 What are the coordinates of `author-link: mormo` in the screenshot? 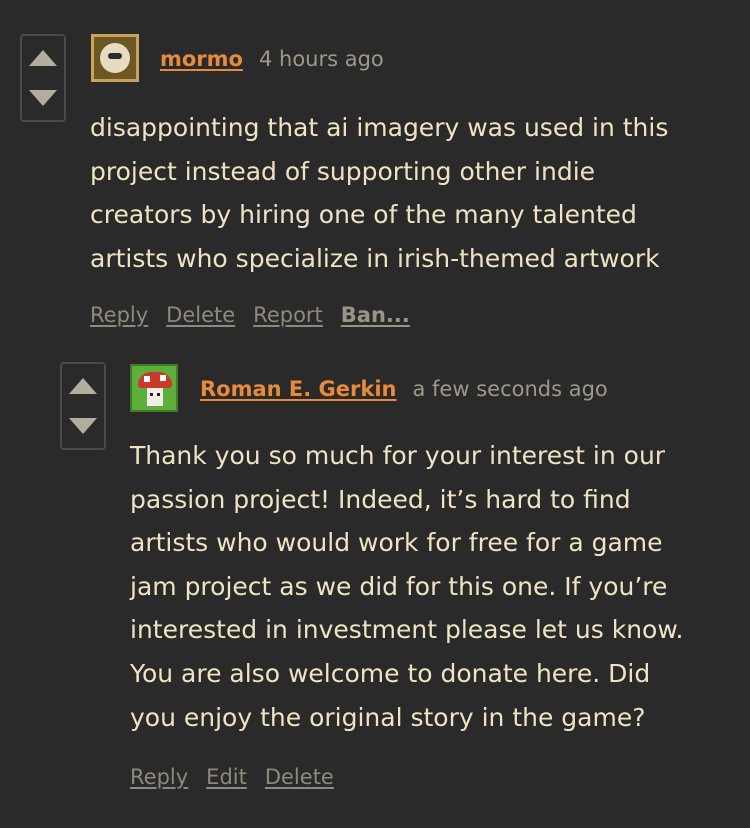 It's located at (201, 59).